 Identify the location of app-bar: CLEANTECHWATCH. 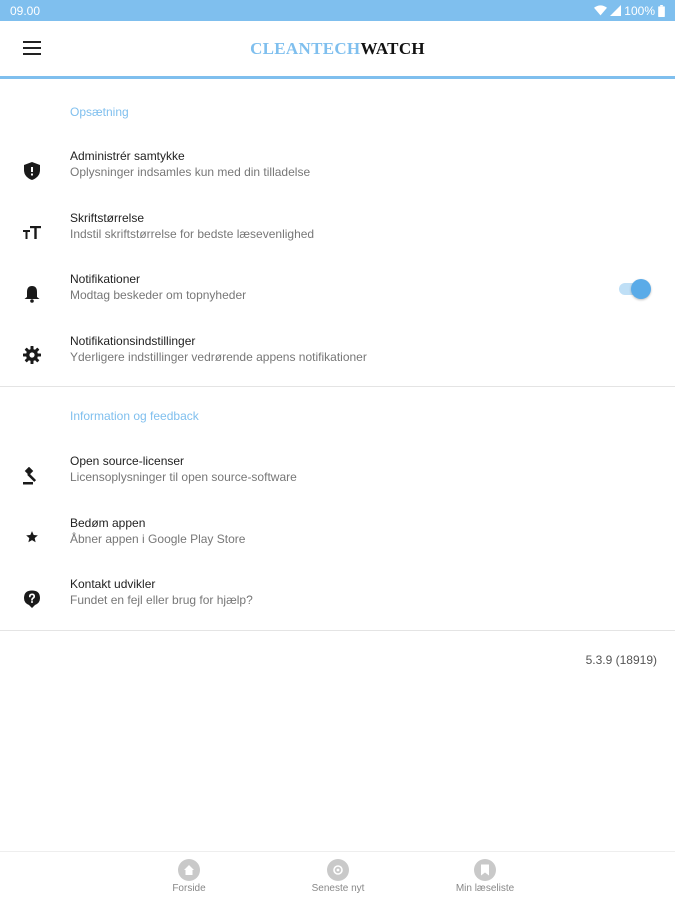
(337, 50).